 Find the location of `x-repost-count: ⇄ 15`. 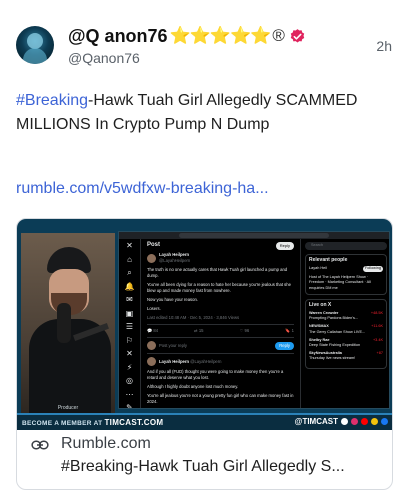

x-repost-count: ⇄ 15 is located at coordinates (199, 330).